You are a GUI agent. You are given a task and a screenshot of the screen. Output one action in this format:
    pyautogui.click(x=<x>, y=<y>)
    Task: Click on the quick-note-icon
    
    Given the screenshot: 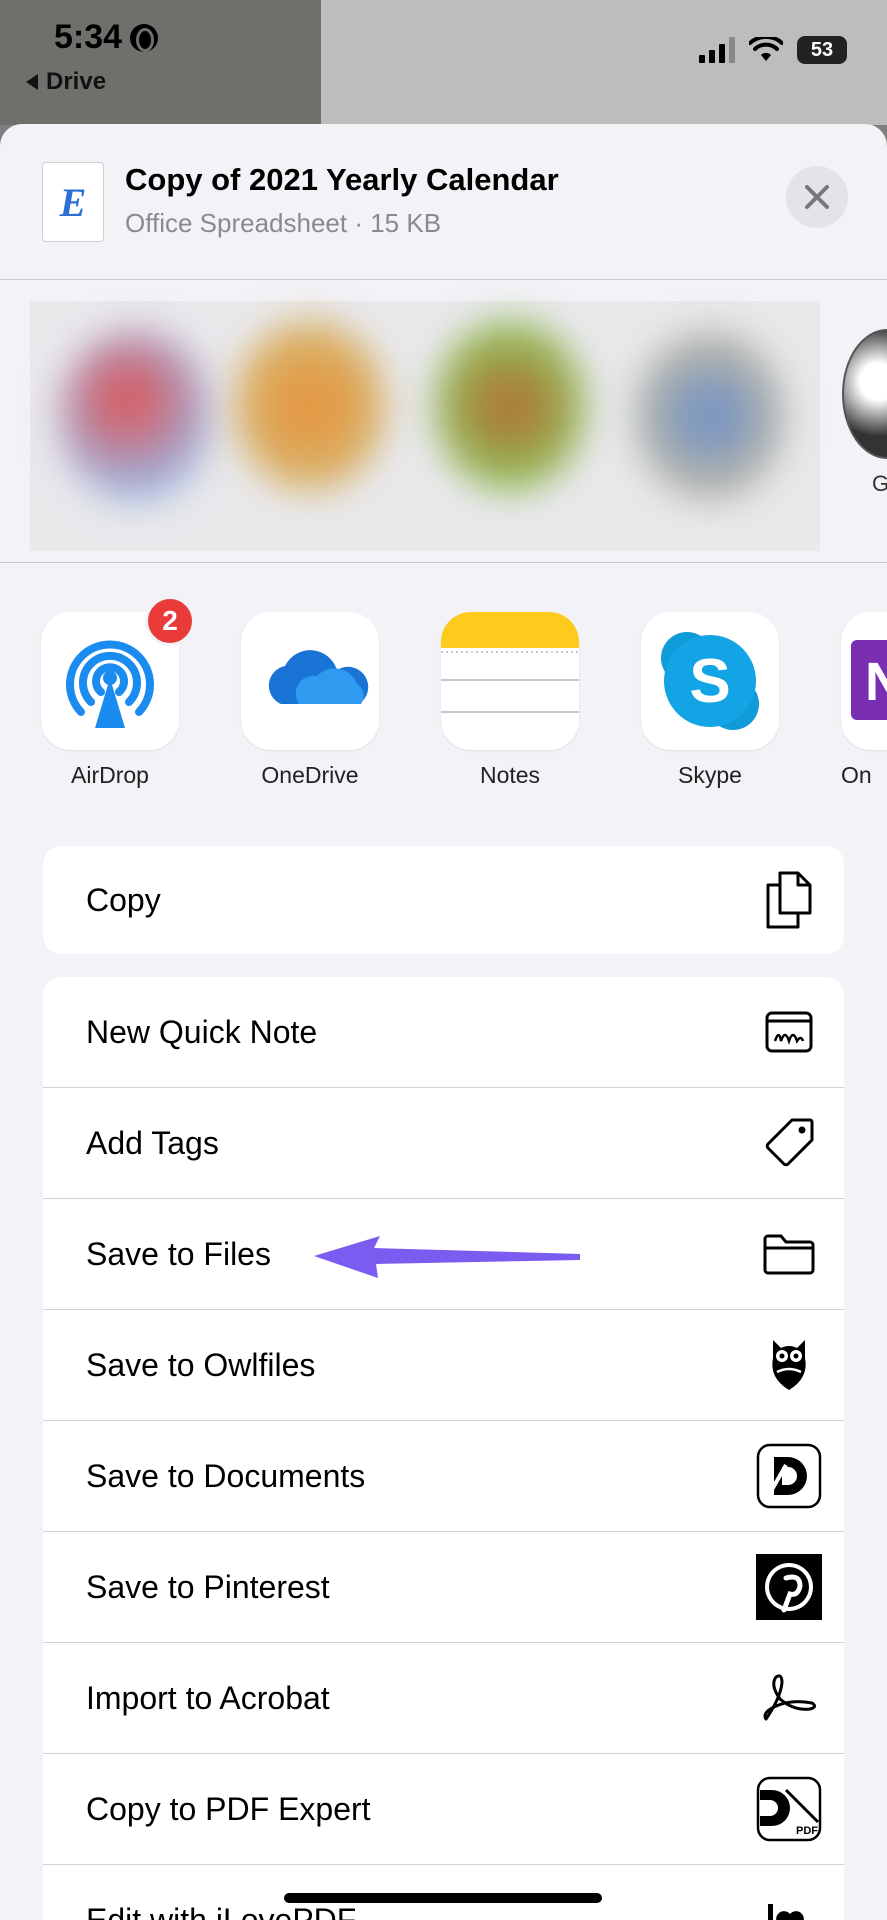 What is the action you would take?
    pyautogui.click(x=789, y=1032)
    